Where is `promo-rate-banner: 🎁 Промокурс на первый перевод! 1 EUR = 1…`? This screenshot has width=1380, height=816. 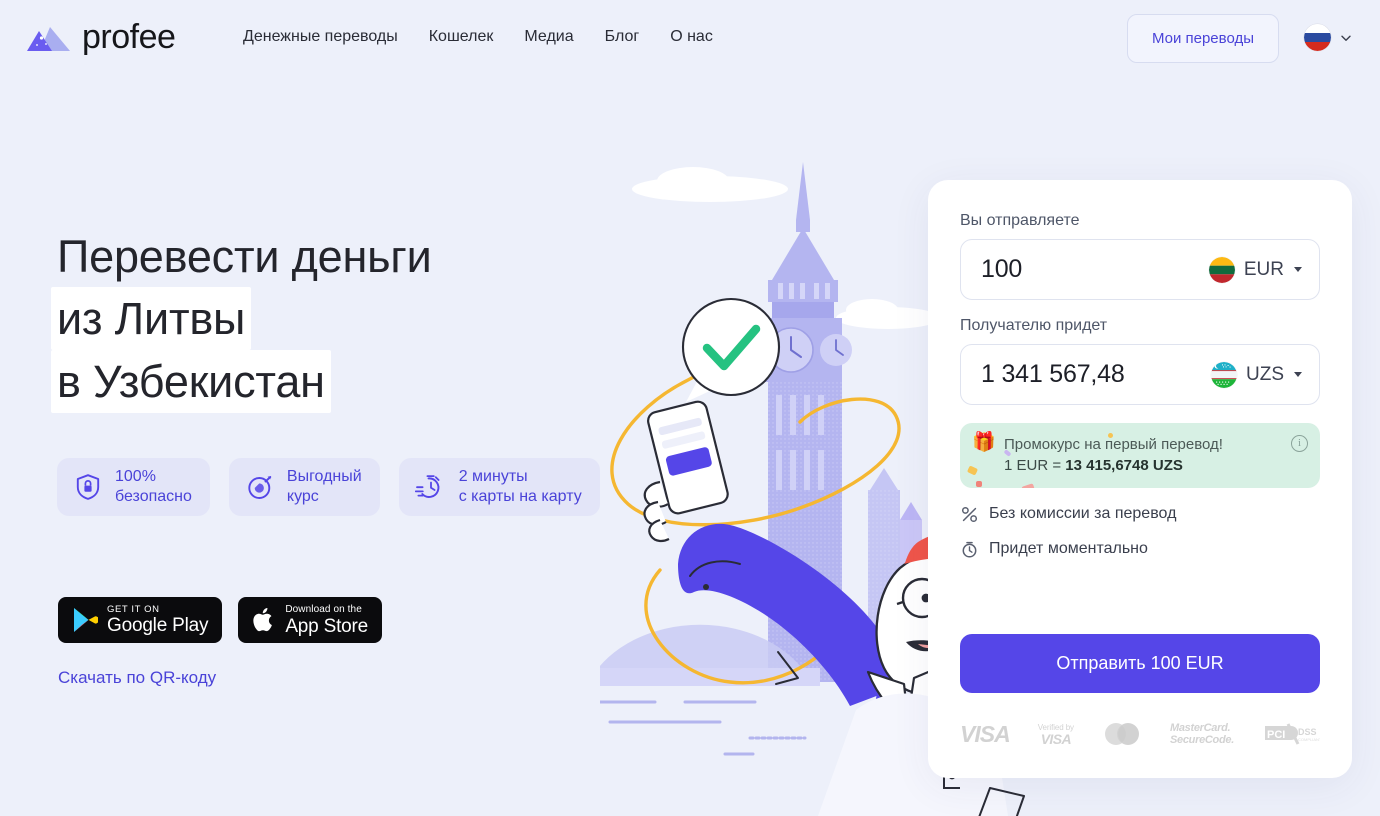
promo-rate-banner: 🎁 Промокурс на первый перевод! 1 EUR = 1… is located at coordinates (1140, 455).